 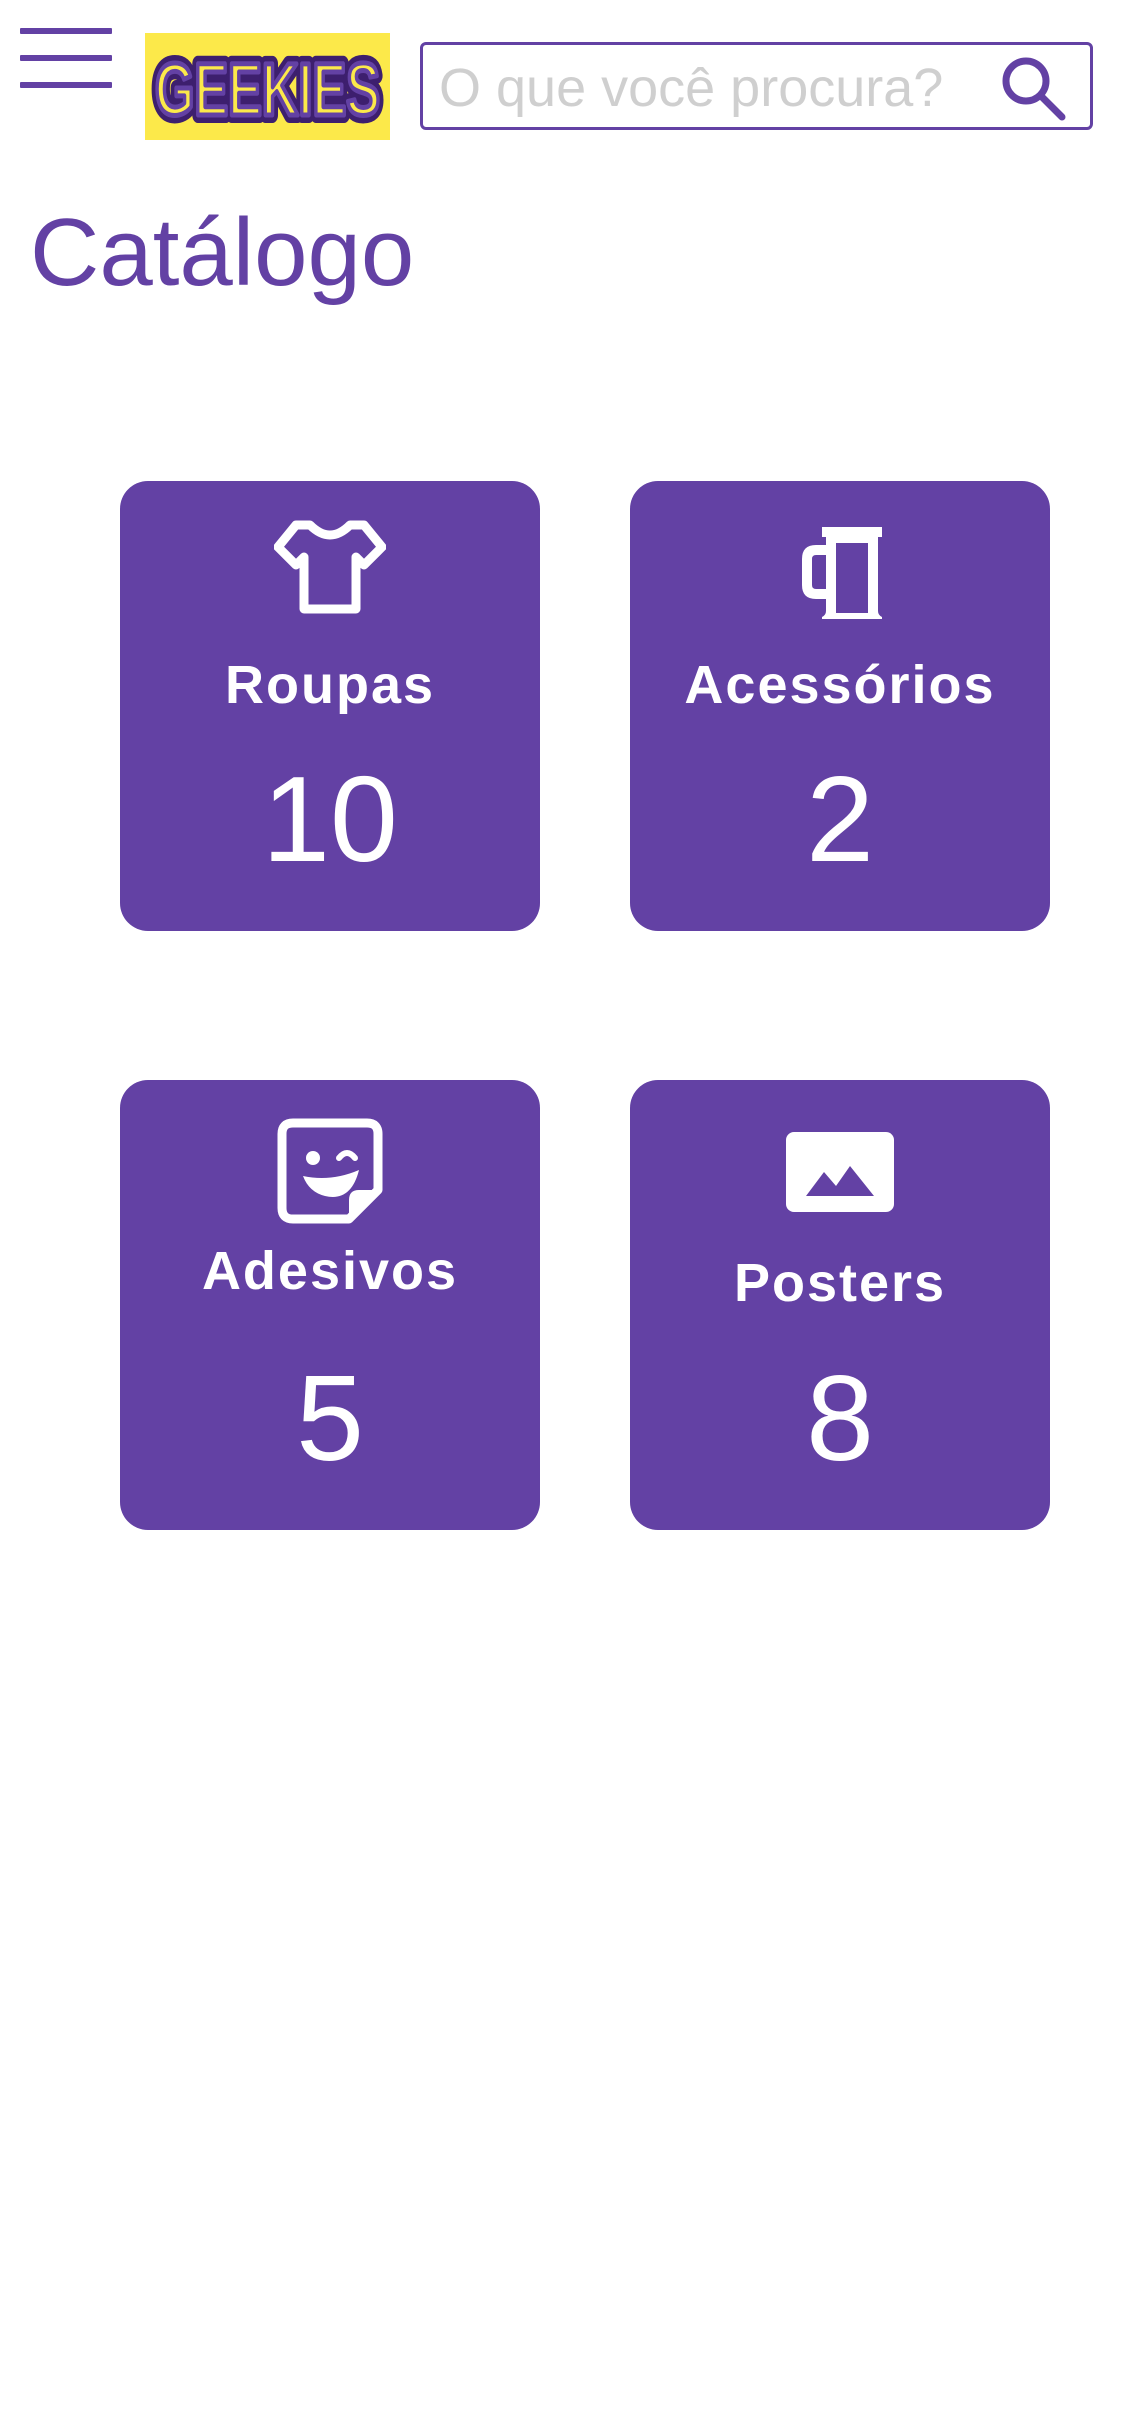 I want to click on logo-wordmark: GEEKIES GEEKIES, so click(x=267, y=89).